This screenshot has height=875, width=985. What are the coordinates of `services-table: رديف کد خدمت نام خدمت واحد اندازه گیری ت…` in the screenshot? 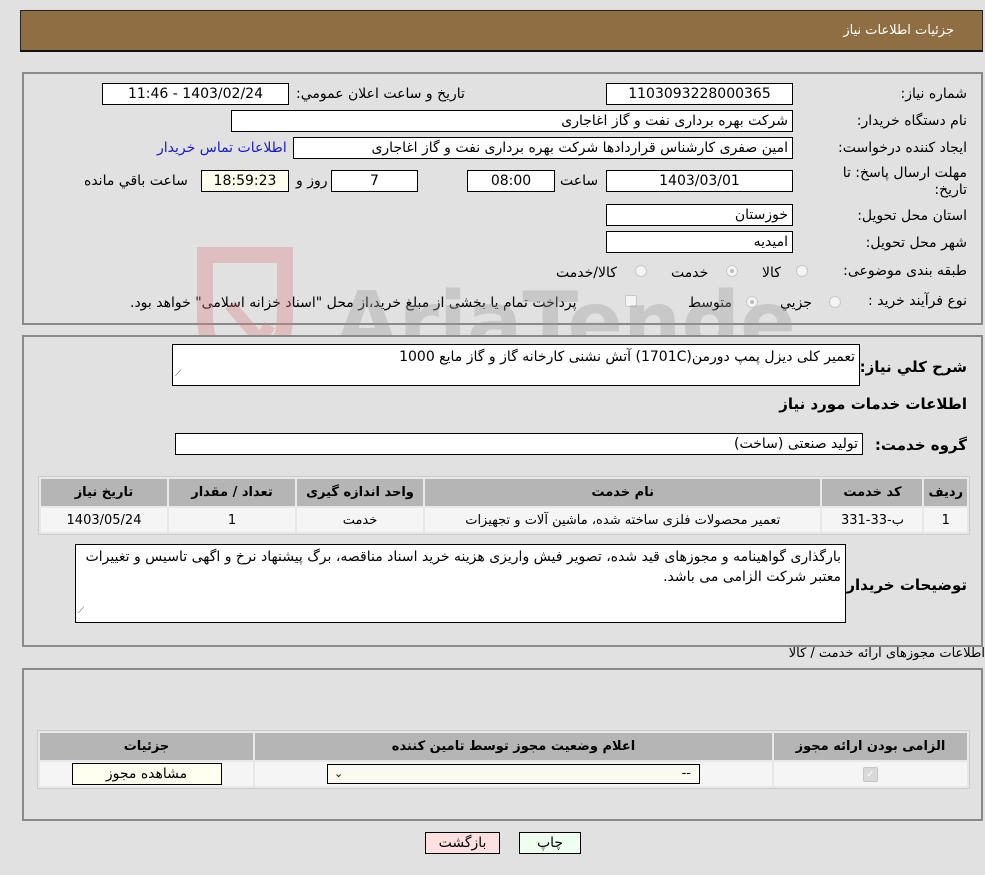 It's located at (504, 505).